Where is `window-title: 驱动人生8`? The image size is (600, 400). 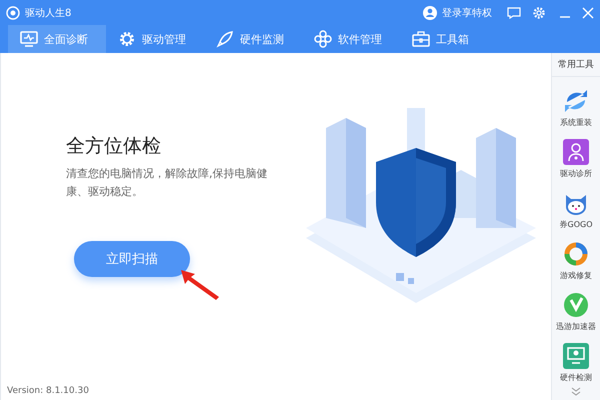
window-title: 驱动人生8 is located at coordinates (48, 13).